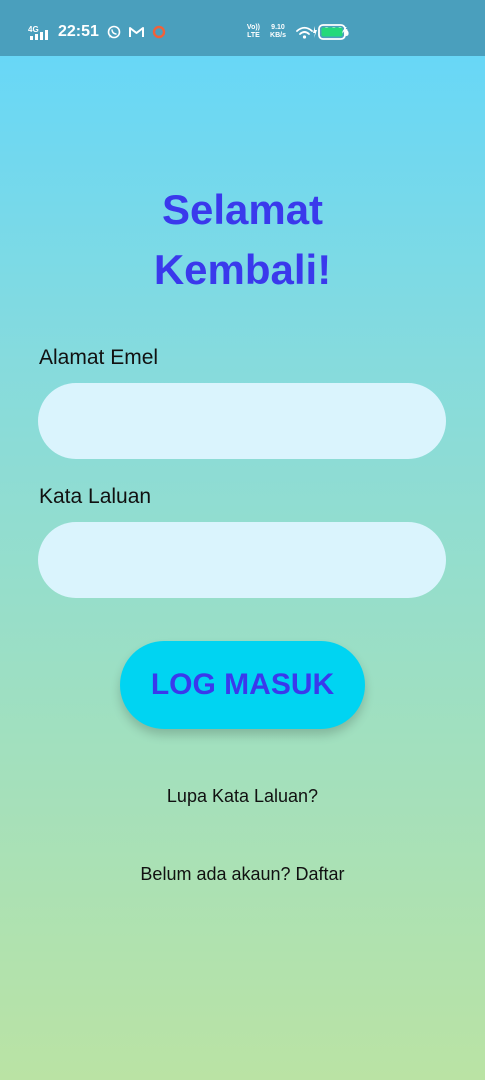  Describe the element at coordinates (242, 560) in the screenshot. I see `password-field` at that location.